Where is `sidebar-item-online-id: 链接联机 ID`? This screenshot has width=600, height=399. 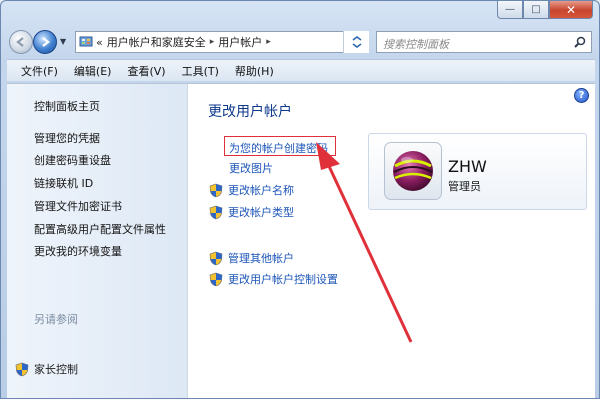
sidebar-item-online-id: 链接联机 ID is located at coordinates (63, 183).